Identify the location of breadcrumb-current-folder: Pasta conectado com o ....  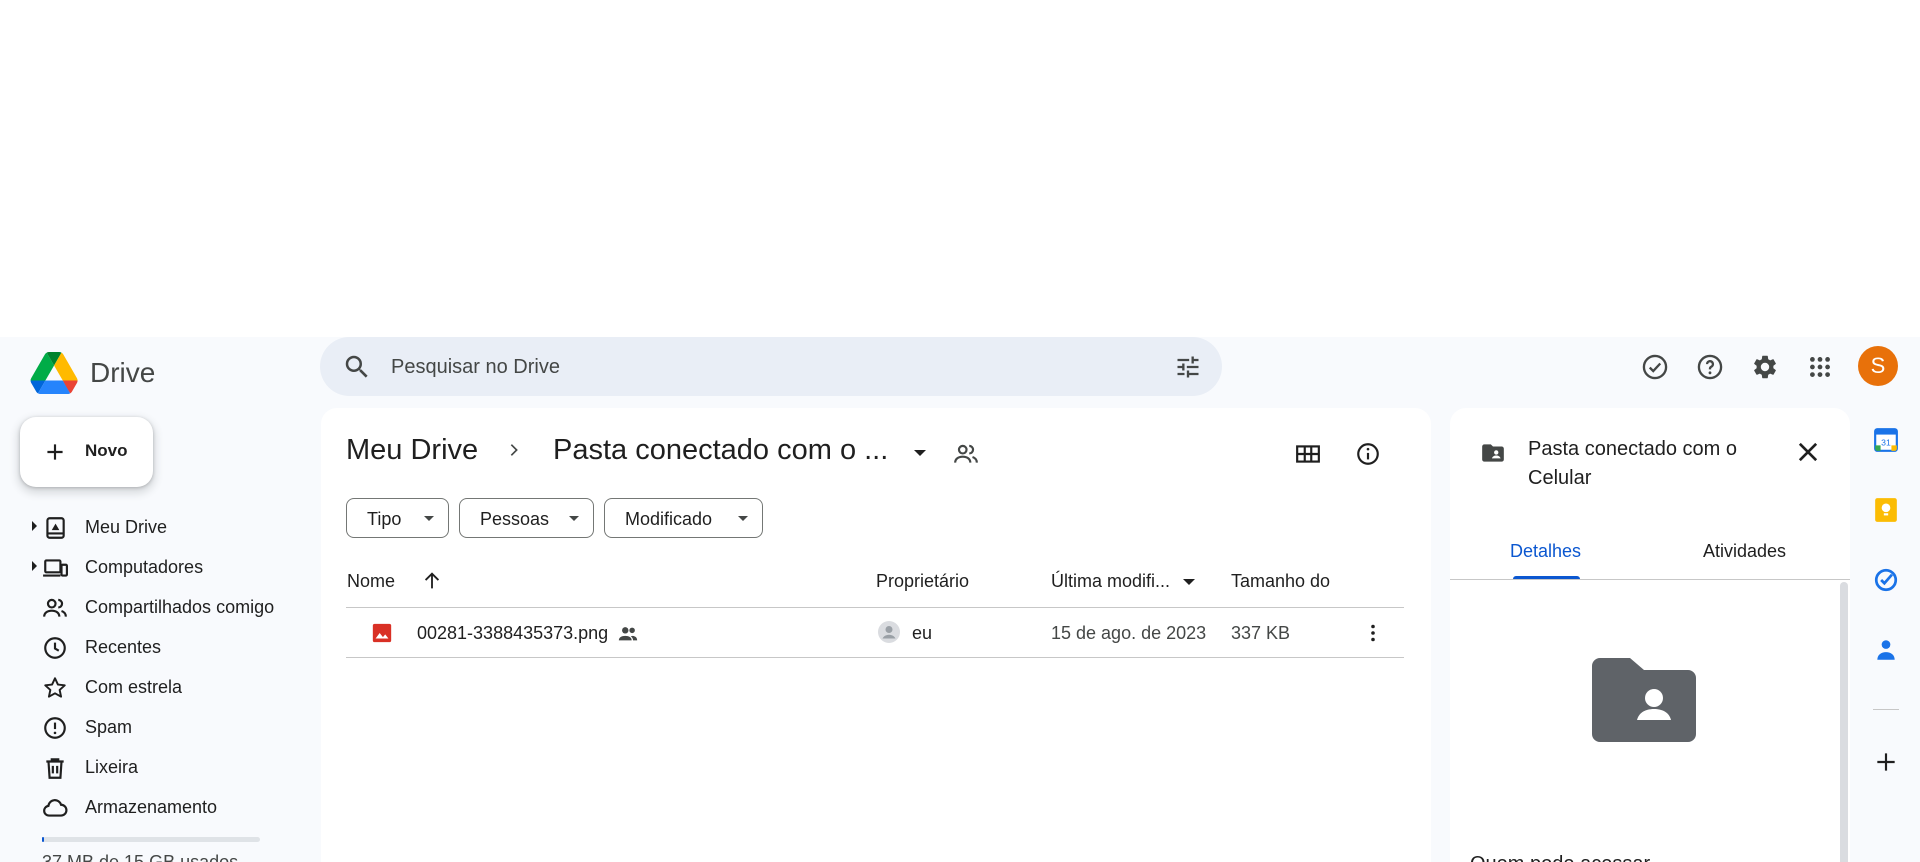
(720, 450).